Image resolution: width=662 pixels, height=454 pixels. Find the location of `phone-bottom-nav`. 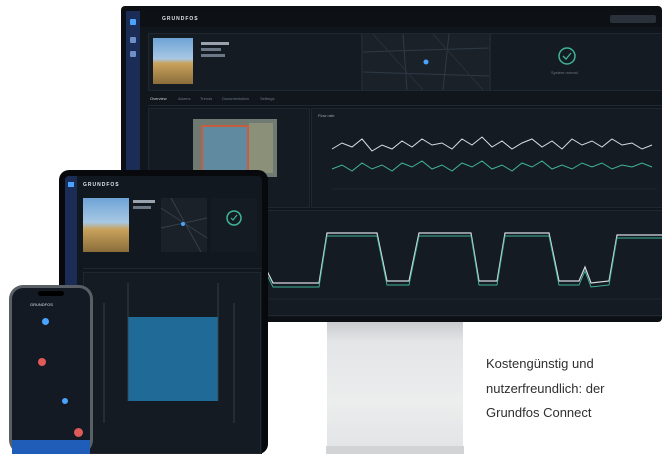

phone-bottom-nav is located at coordinates (51, 447).